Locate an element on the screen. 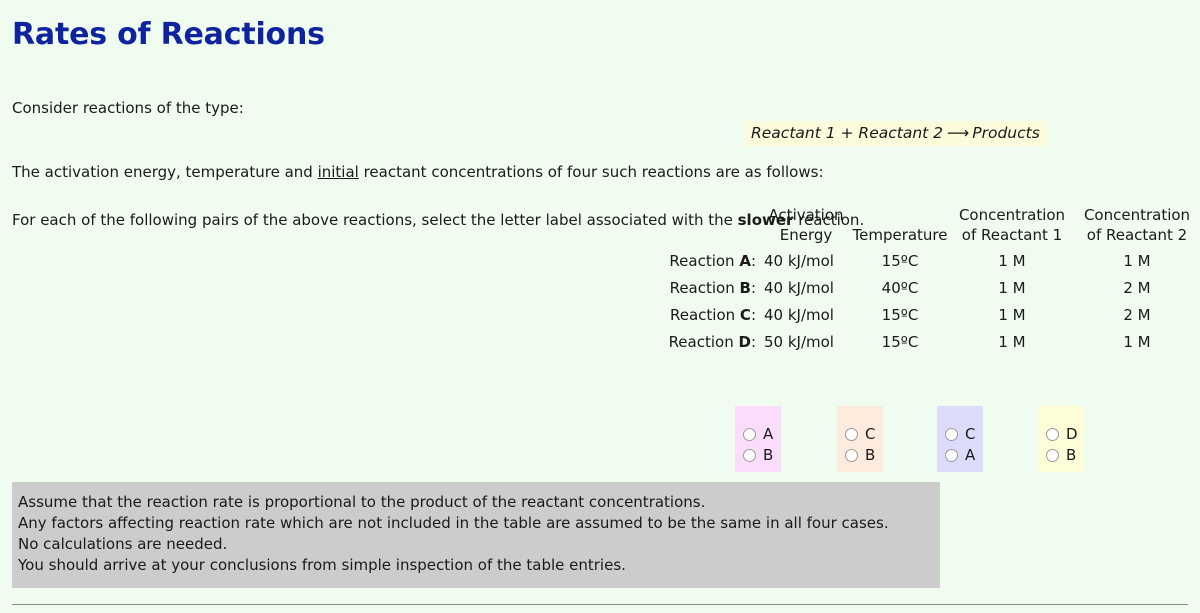 The width and height of the screenshot is (1200, 613). radio-group-pair-3: C A is located at coordinates (960, 439).